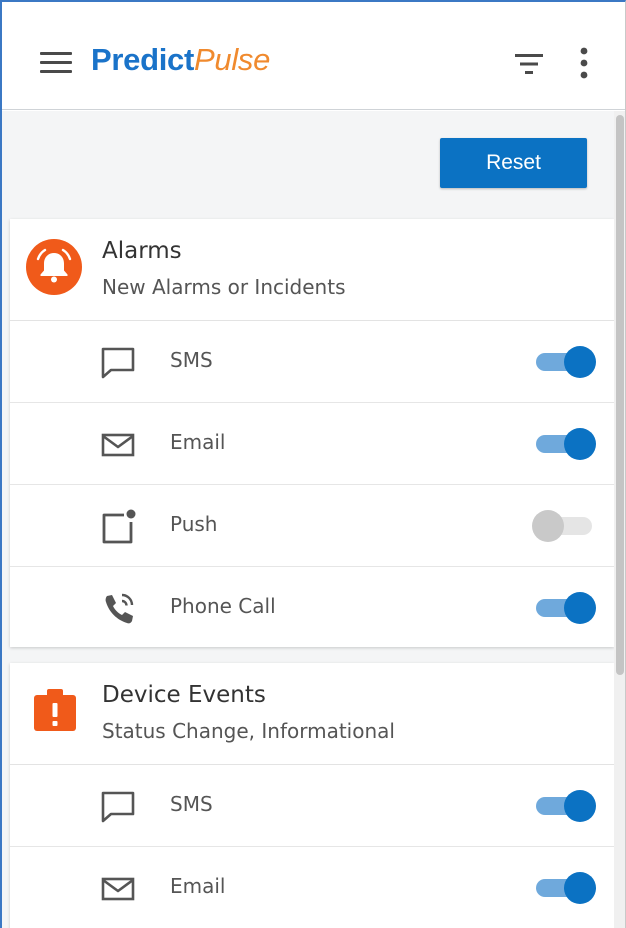  Describe the element at coordinates (55, 710) in the screenshot. I see `device-event-icon` at that location.